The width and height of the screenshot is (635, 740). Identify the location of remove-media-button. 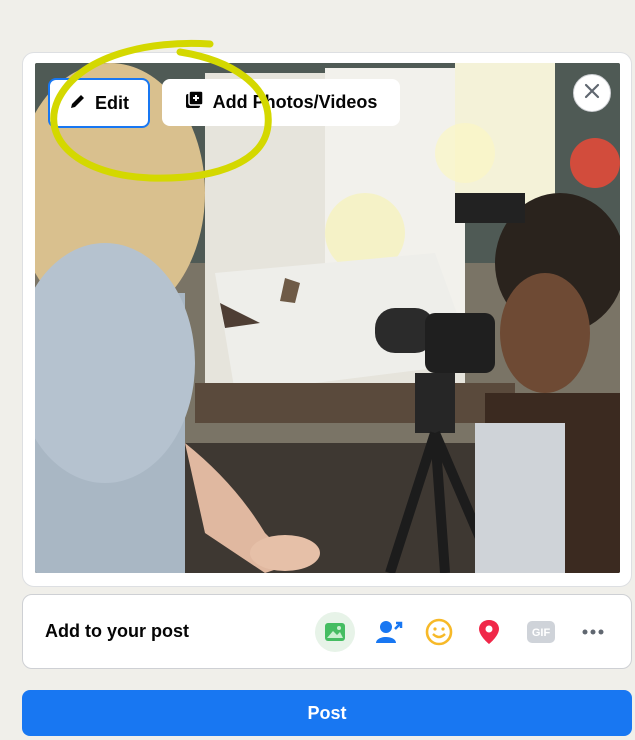
(592, 93).